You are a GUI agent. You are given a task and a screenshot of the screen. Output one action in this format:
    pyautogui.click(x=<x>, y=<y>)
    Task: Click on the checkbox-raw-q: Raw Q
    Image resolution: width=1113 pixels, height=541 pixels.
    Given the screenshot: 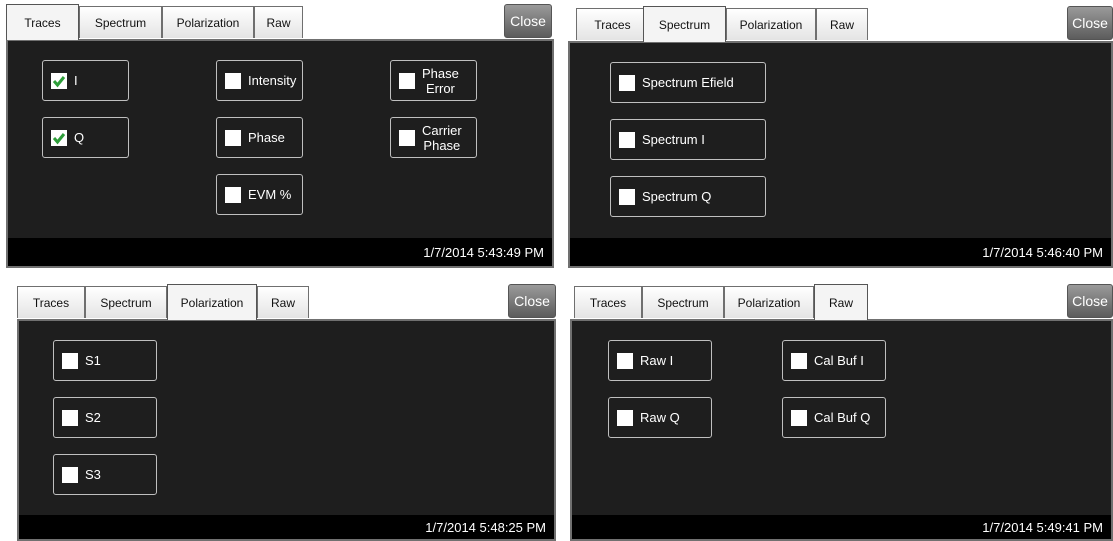 What is the action you would take?
    pyautogui.click(x=660, y=417)
    